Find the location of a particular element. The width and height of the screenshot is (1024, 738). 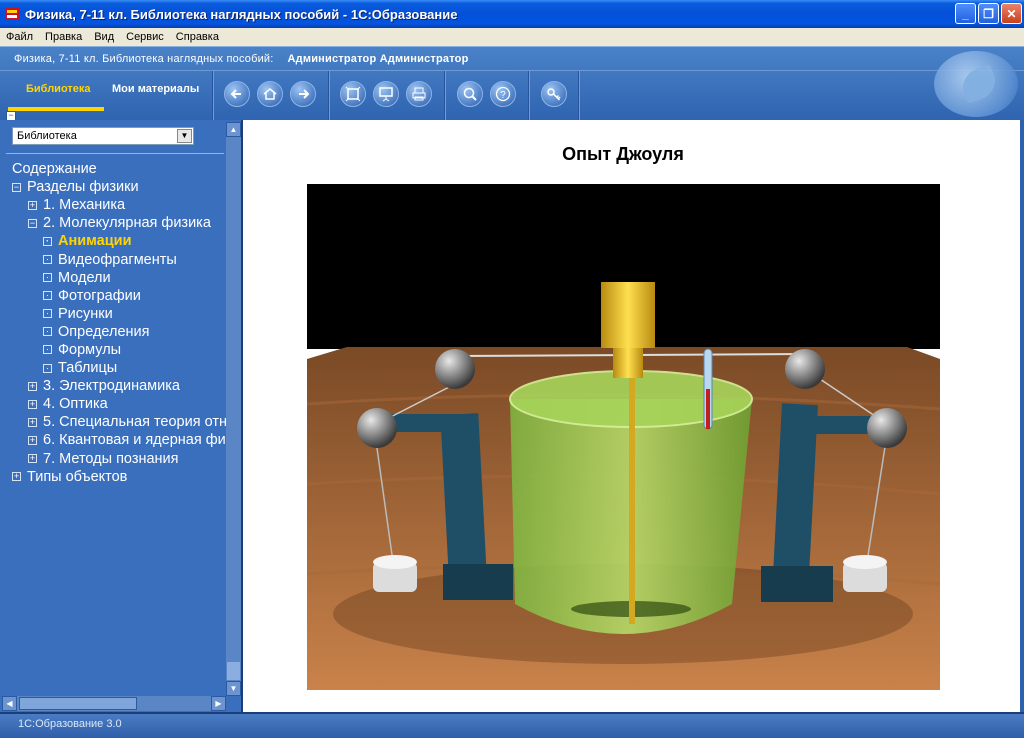

scroll-right-icon: ▶ is located at coordinates (218, 703).